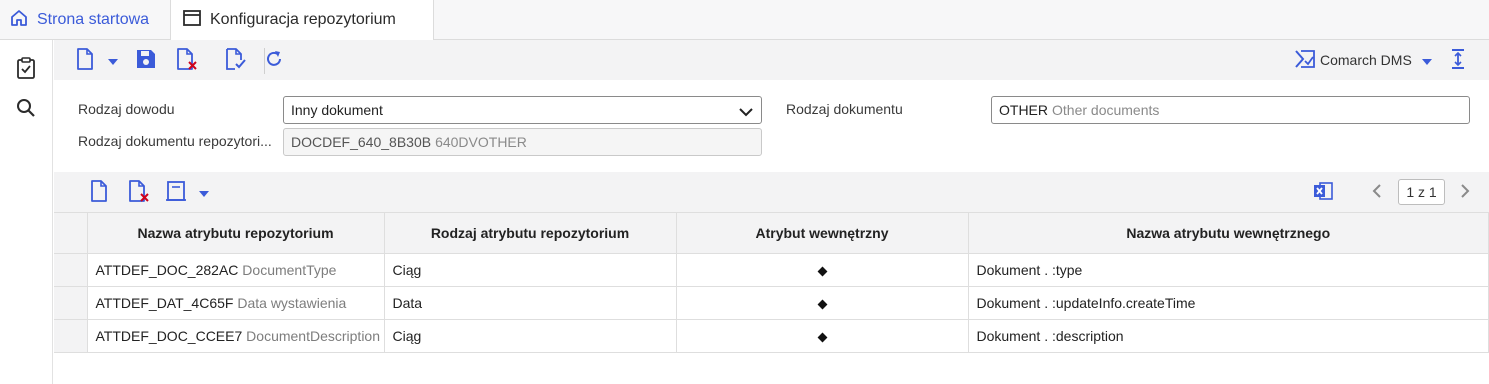 This screenshot has width=1489, height=384. I want to click on grid-add-button, so click(99, 192).